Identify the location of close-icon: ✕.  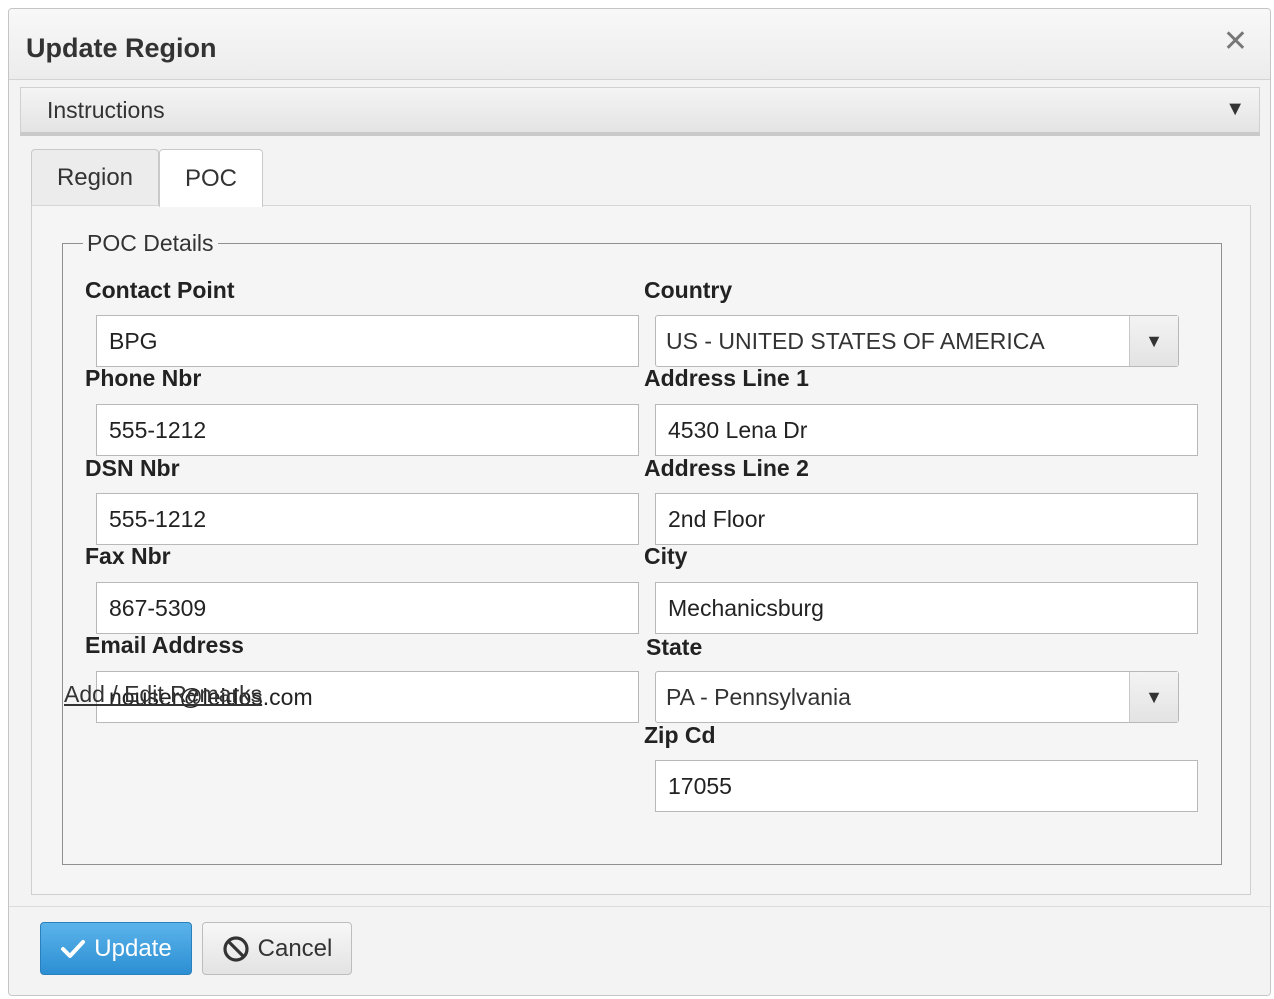
(1235, 42).